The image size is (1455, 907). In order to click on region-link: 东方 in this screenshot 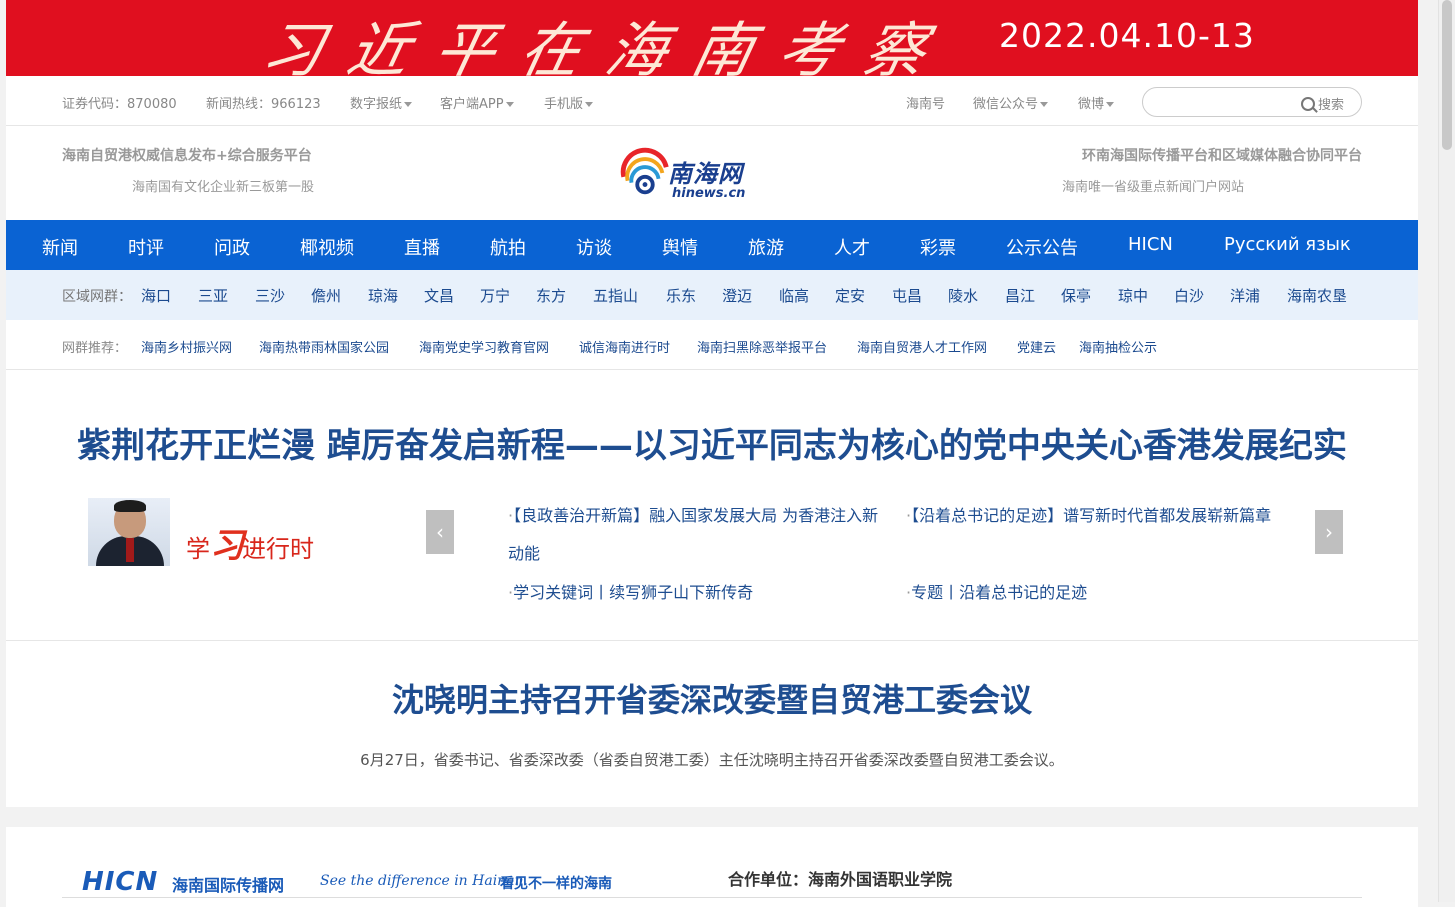, I will do `click(551, 295)`.